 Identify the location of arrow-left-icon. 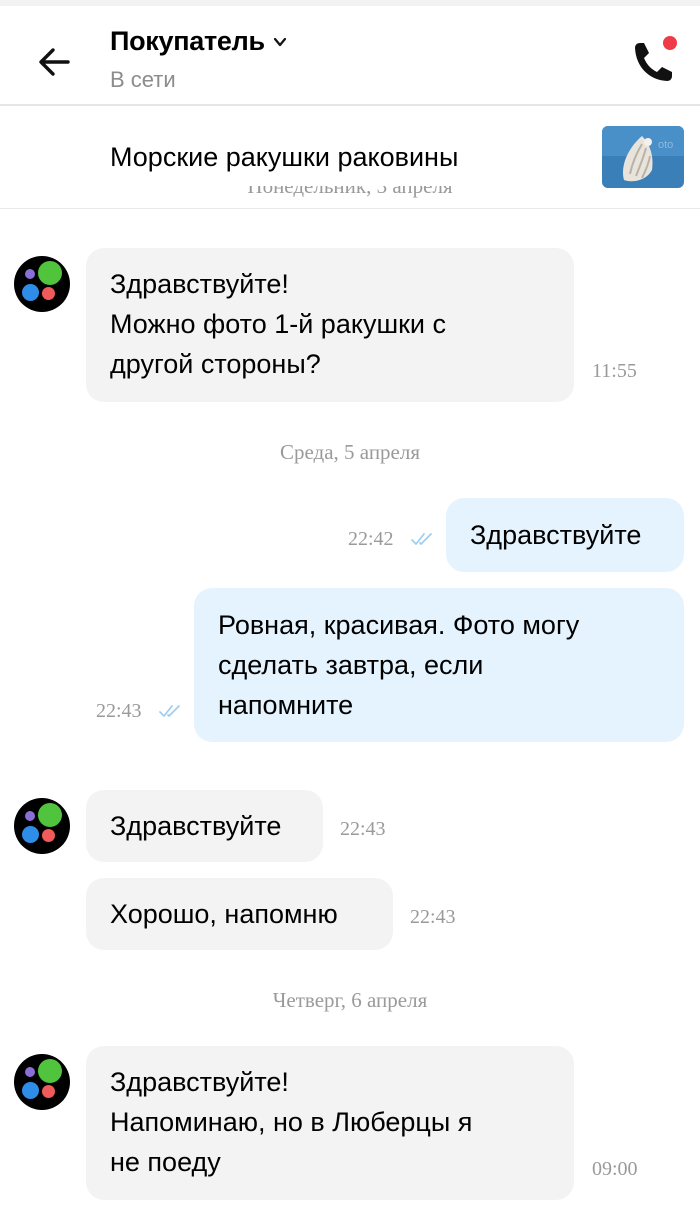
(54, 62).